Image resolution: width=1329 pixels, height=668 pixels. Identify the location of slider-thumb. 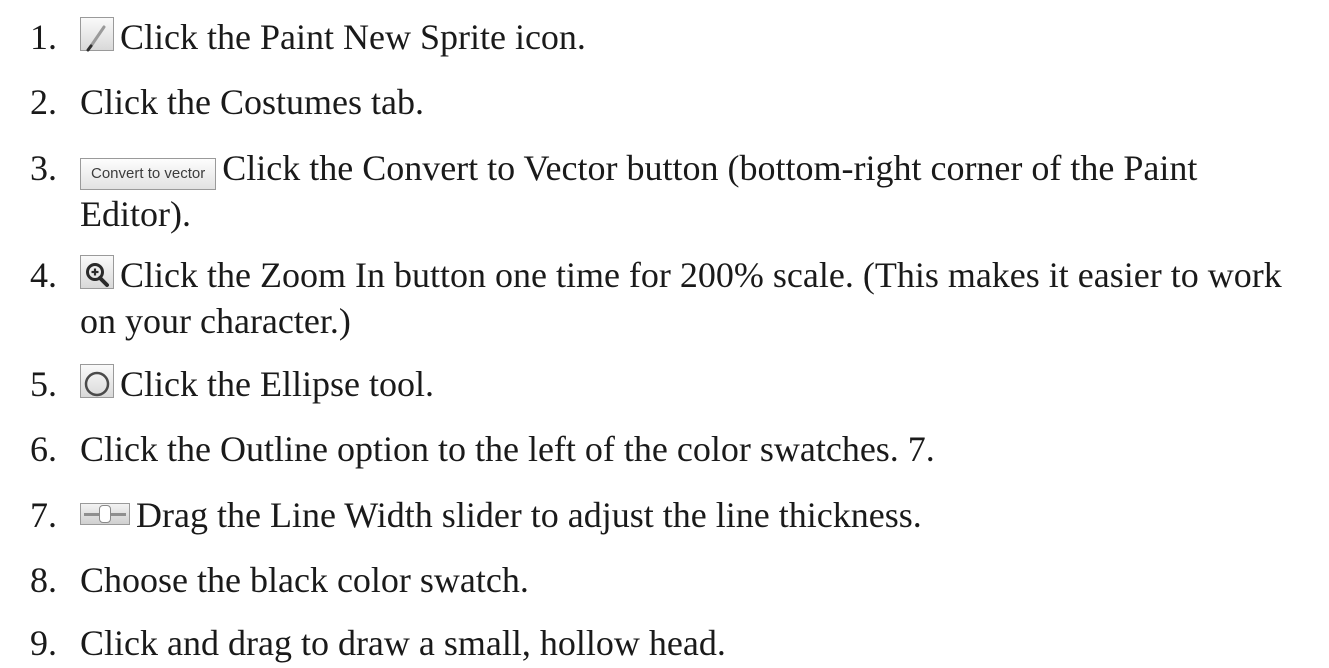
(105, 514).